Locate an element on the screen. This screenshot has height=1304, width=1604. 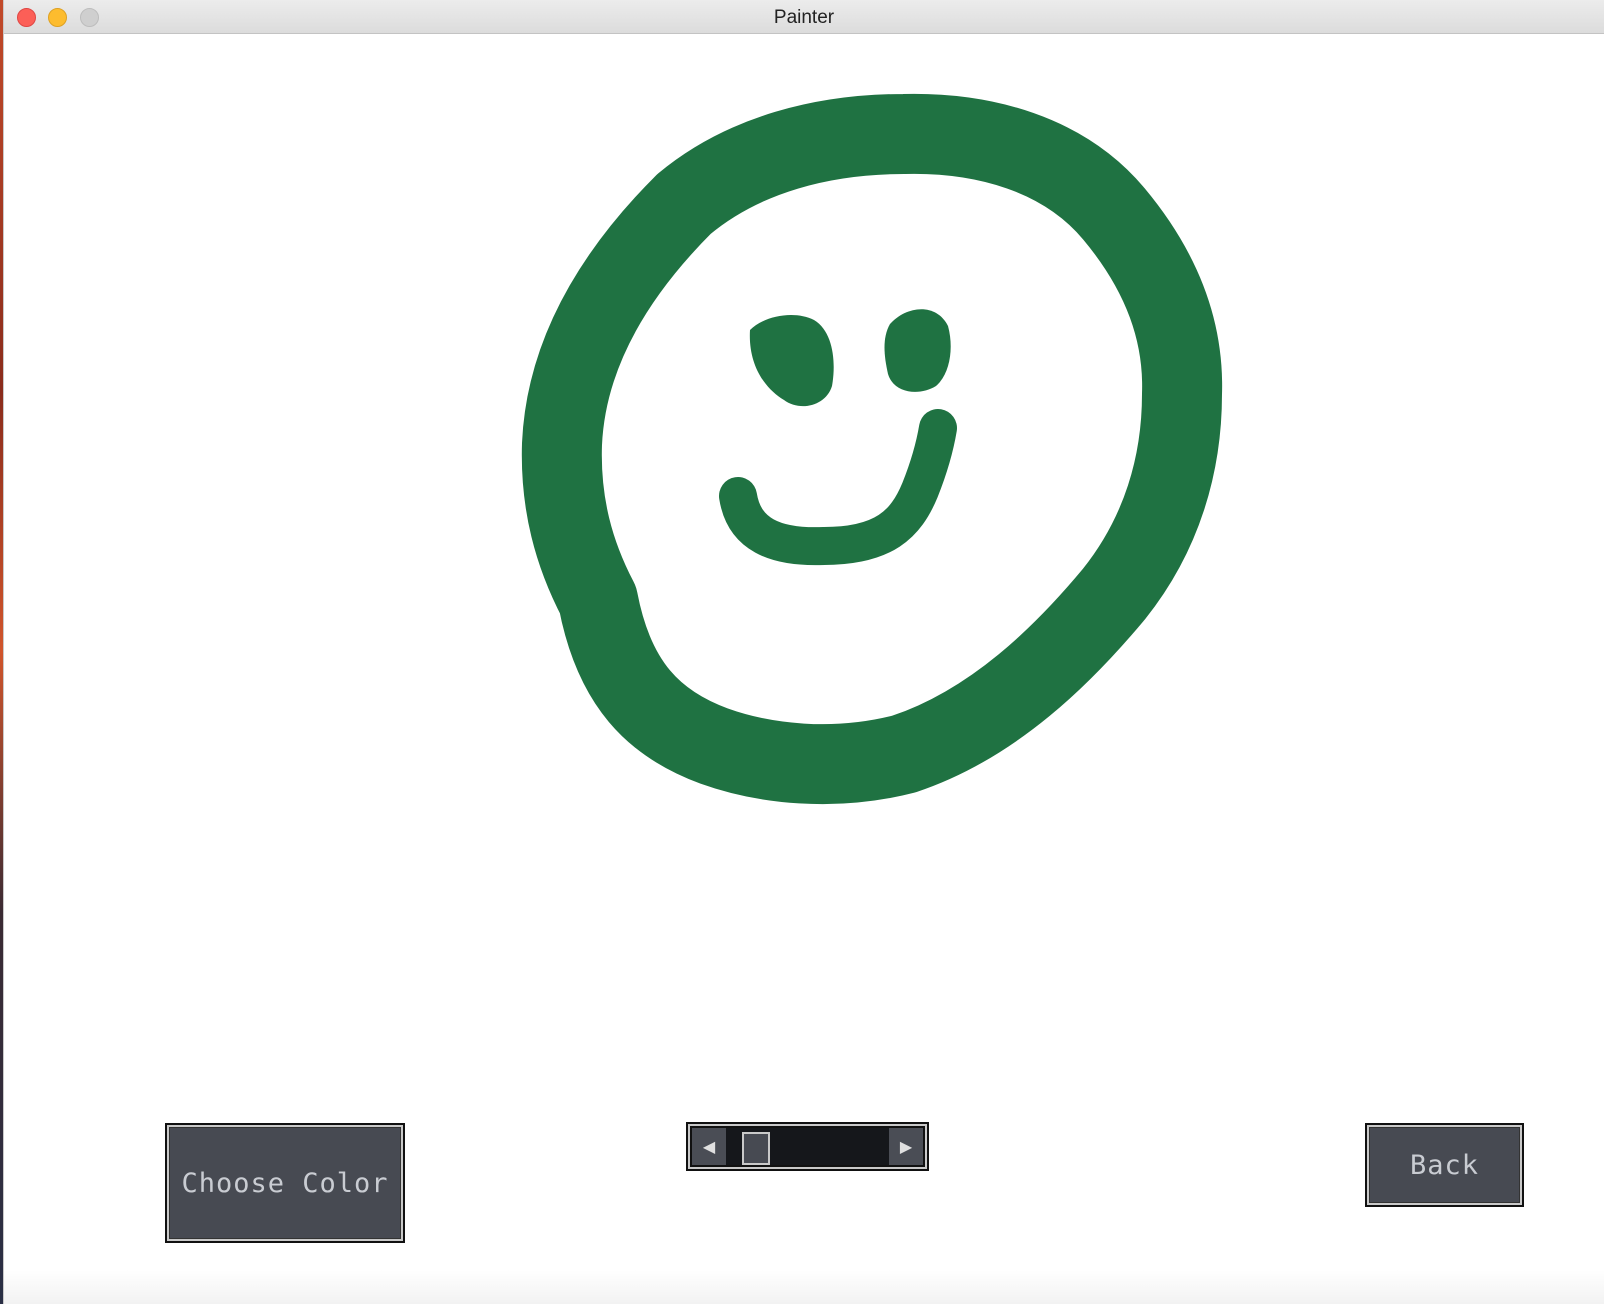
mouth-stroke is located at coordinates (838, 487).